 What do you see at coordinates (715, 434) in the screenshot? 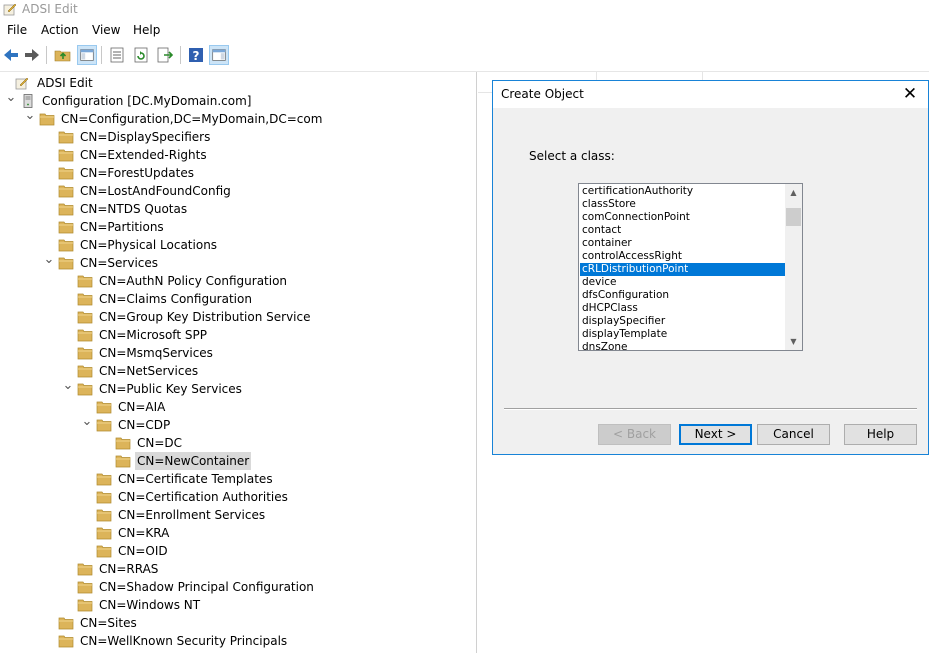
I see `next-button: Next >` at bounding box center [715, 434].